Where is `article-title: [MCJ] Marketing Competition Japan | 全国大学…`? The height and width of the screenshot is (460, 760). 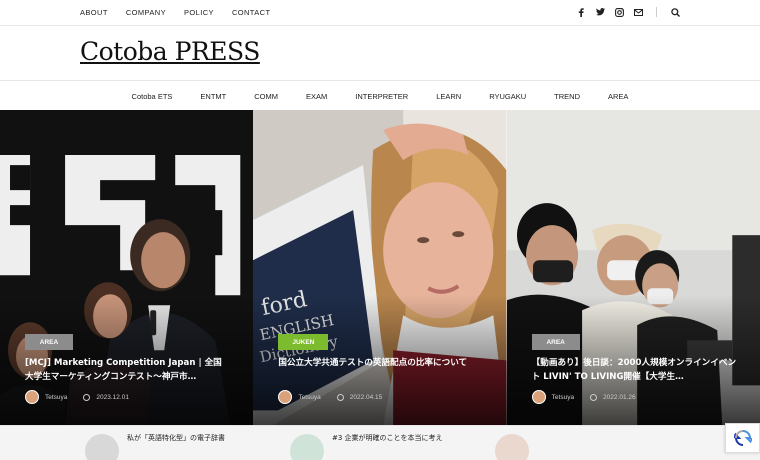
article-title: [MCJ] Marketing Competition Japan | 全国大学… is located at coordinates (127, 370).